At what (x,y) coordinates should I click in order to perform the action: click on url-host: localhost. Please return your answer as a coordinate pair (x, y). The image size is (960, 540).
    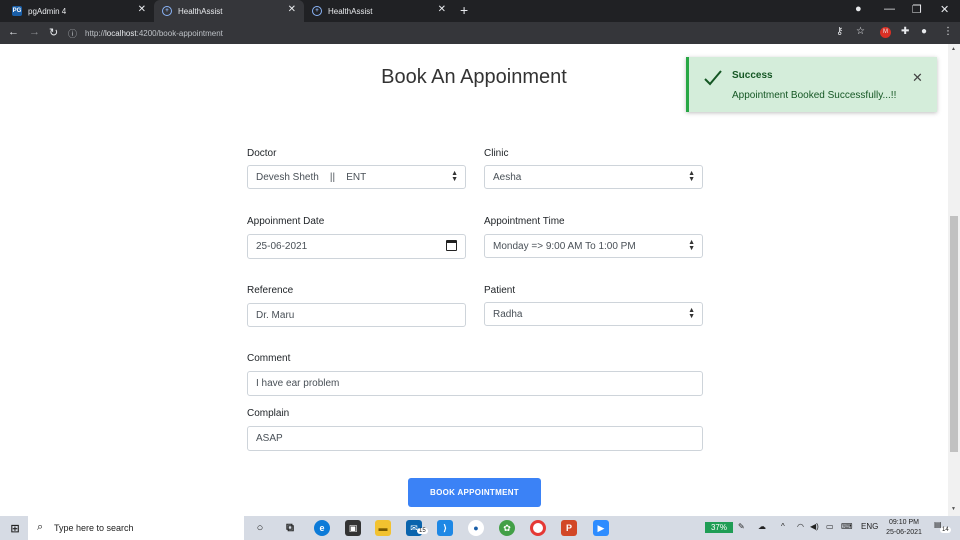
    Looking at the image, I should click on (121, 33).